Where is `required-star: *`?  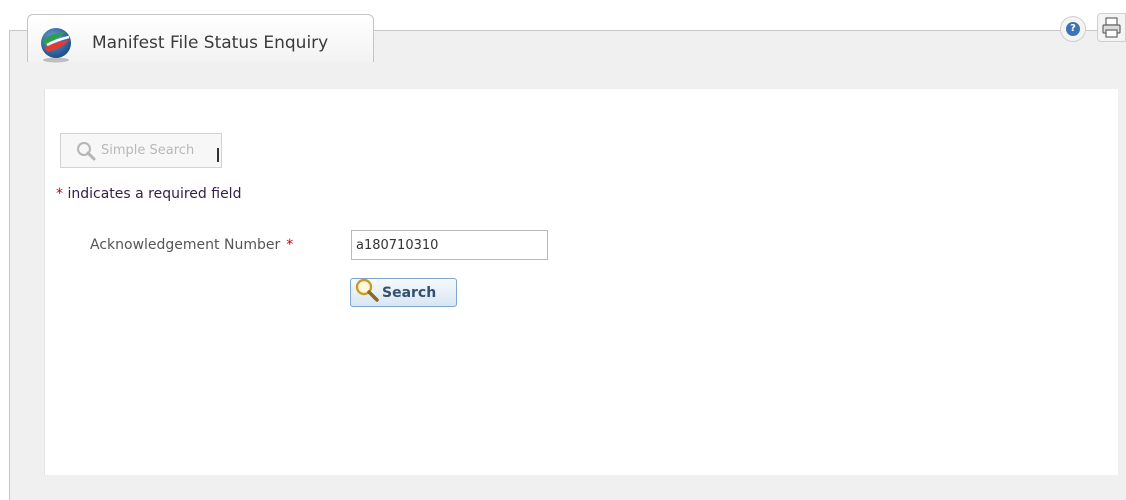
required-star: * is located at coordinates (59, 194).